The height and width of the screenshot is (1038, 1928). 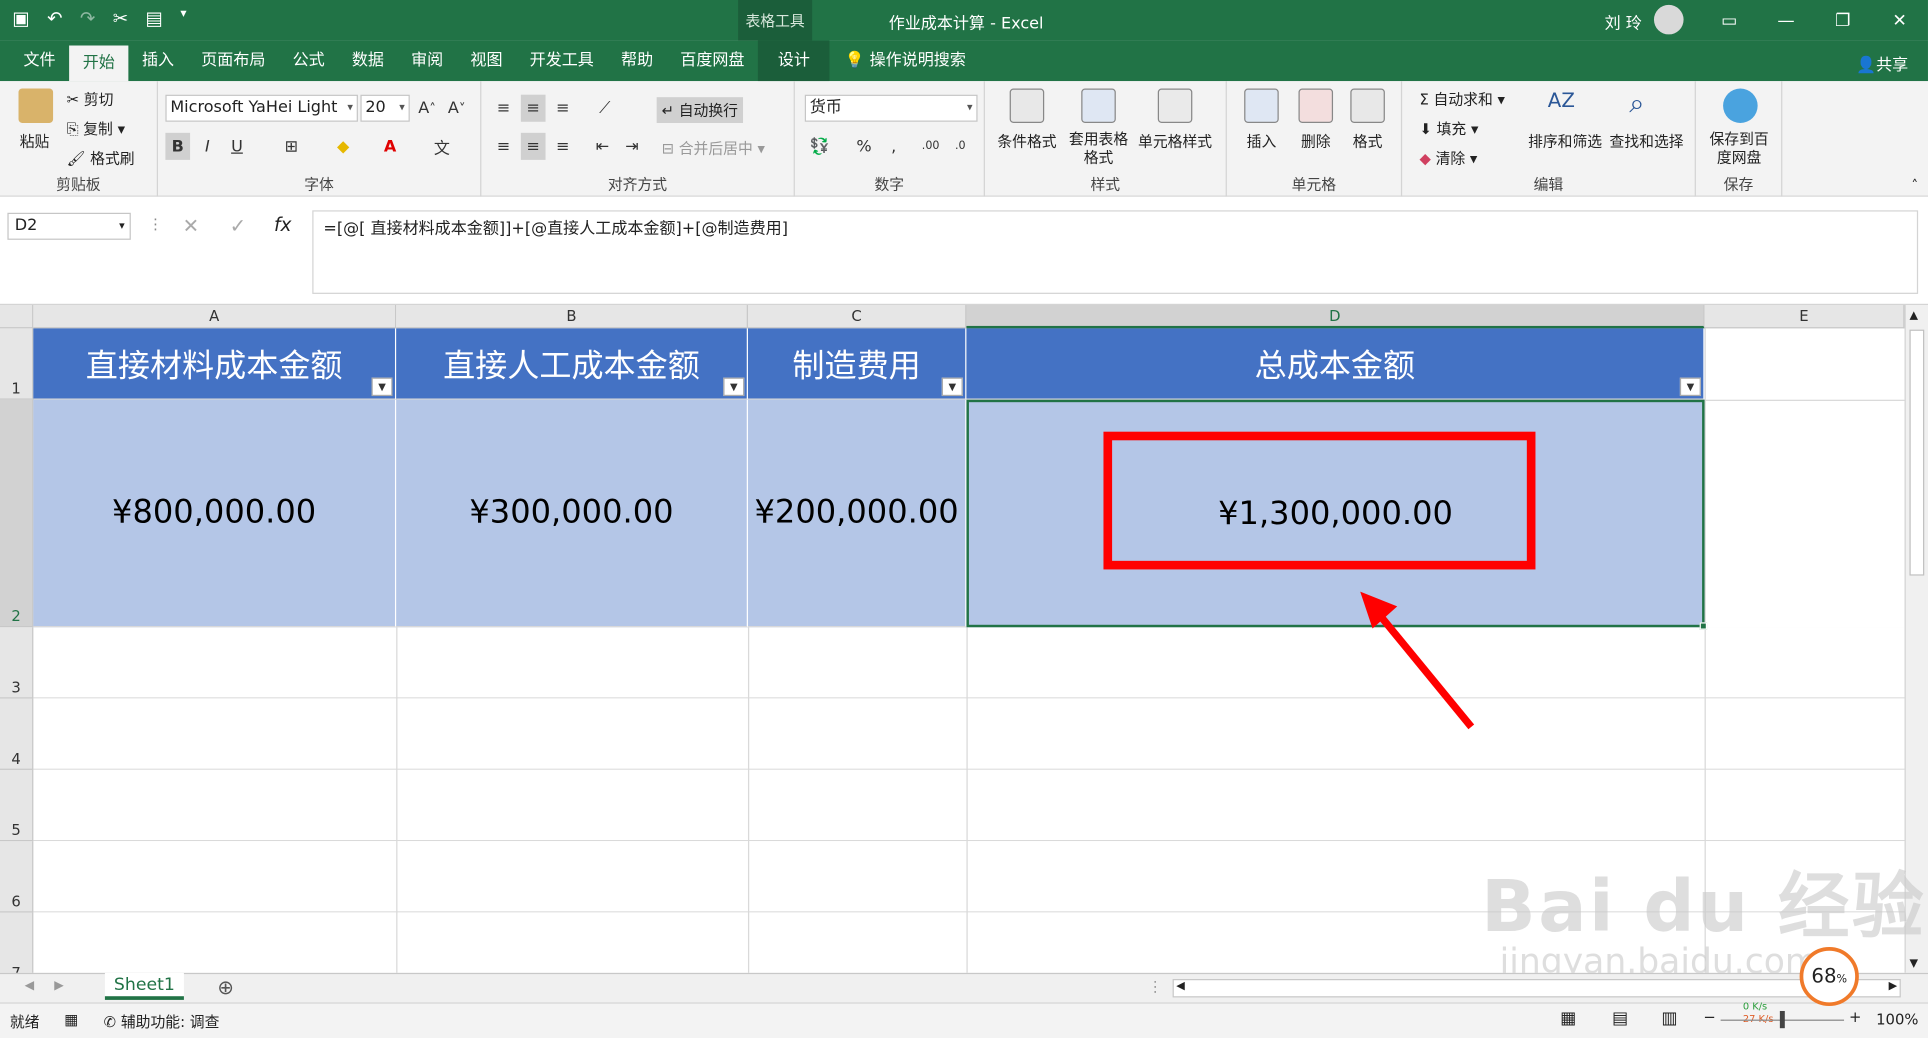 What do you see at coordinates (442, 146) in the screenshot?
I see `phonetic-icon: 文` at bounding box center [442, 146].